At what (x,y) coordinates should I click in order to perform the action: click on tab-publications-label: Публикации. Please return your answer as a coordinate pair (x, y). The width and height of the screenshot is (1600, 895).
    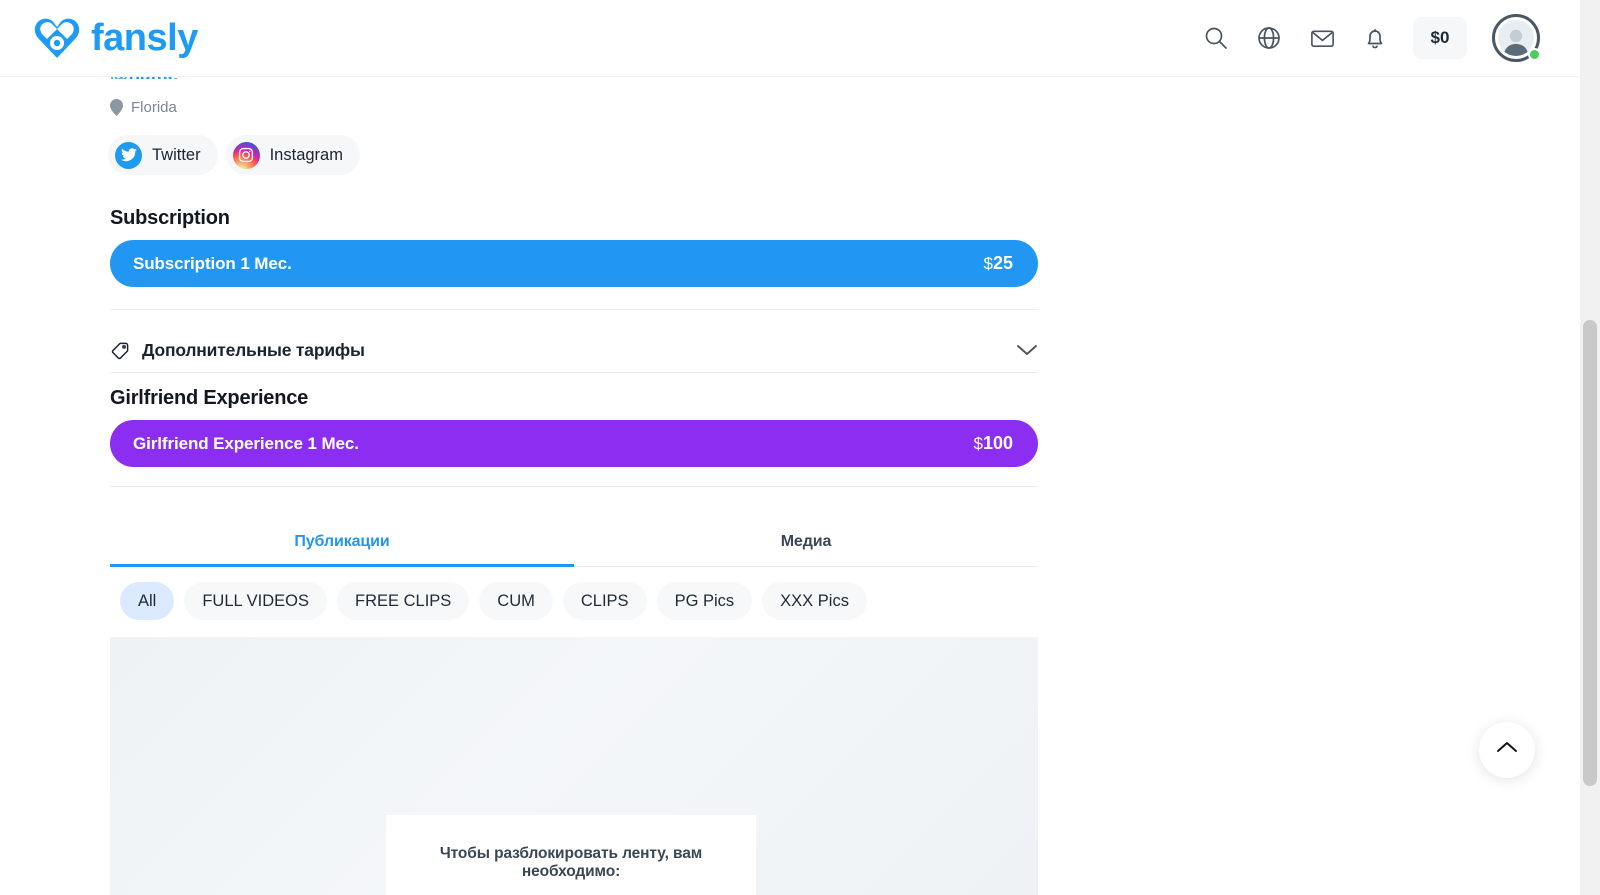
    Looking at the image, I should click on (342, 541).